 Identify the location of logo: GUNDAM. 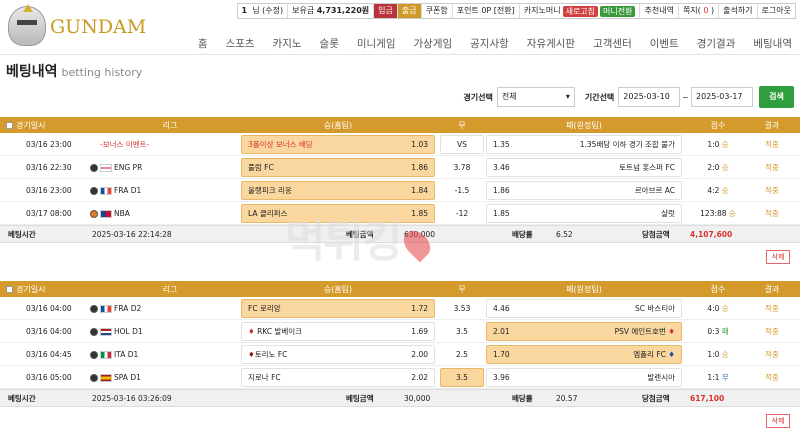
(79, 27).